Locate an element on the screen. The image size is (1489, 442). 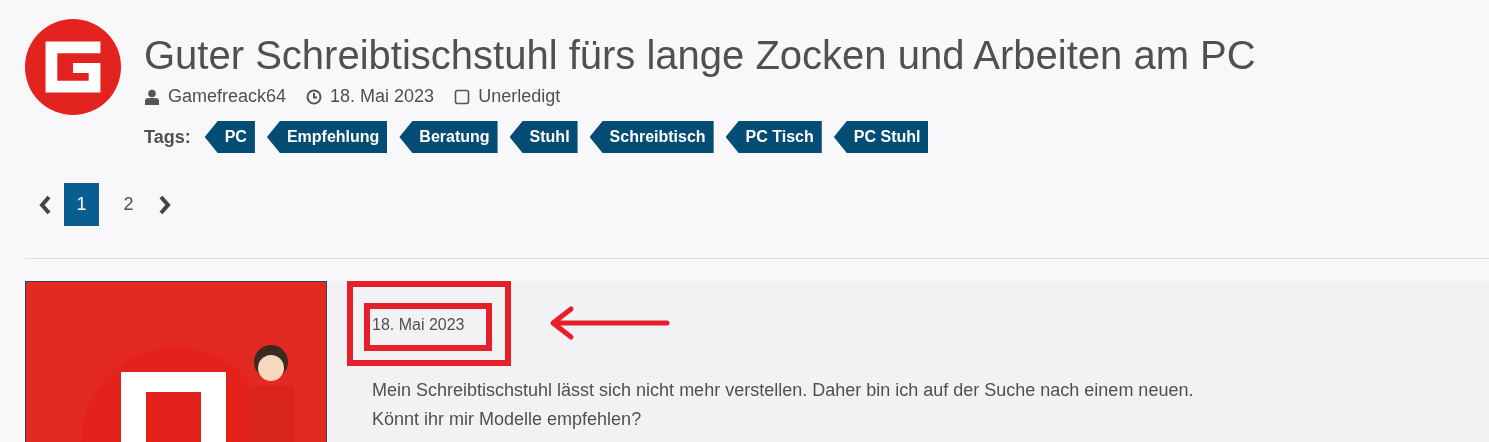
post-date: 18. Mai 2023 is located at coordinates (418, 325).